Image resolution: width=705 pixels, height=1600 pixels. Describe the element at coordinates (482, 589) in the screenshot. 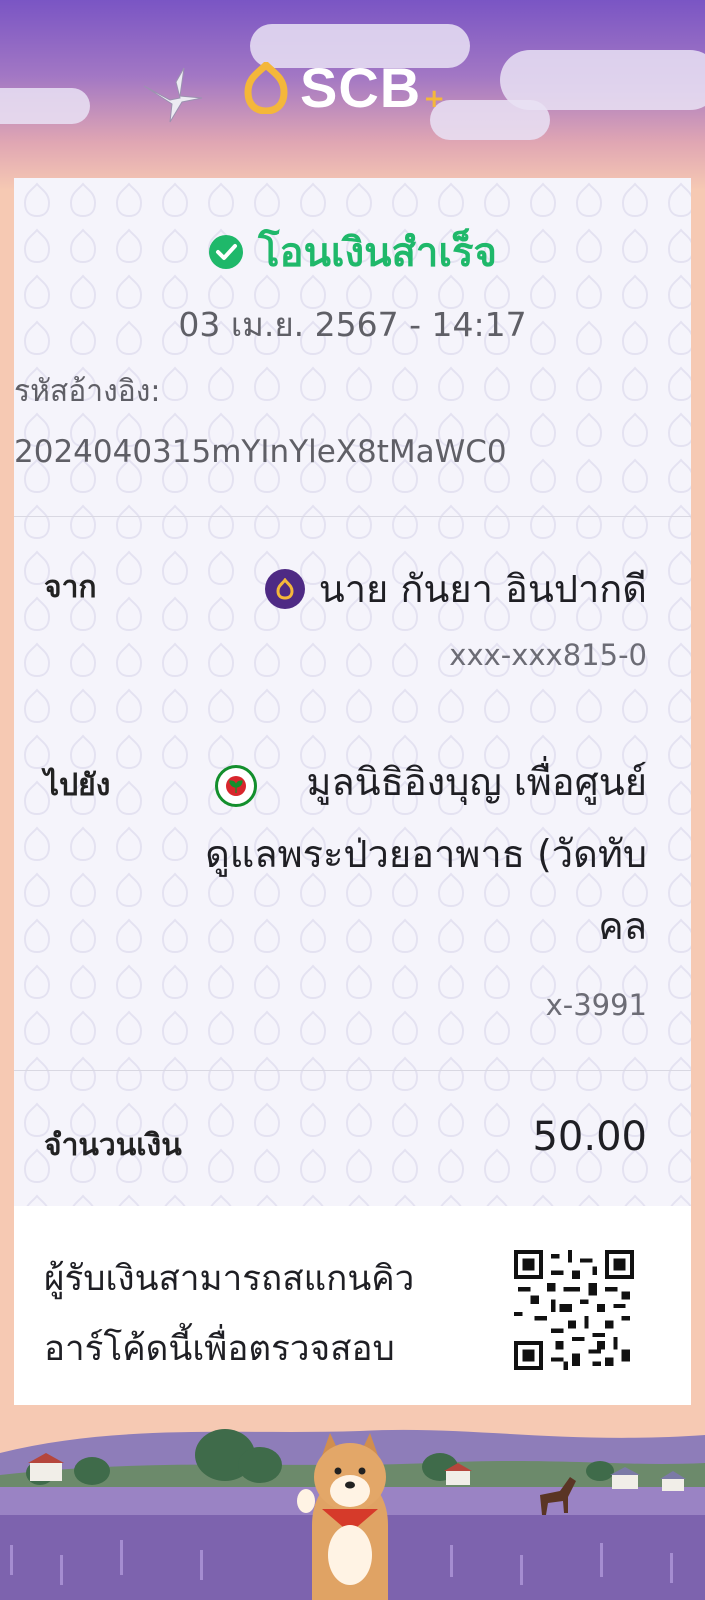

I see `from-name: นาย กันยา อินปากดี` at that location.